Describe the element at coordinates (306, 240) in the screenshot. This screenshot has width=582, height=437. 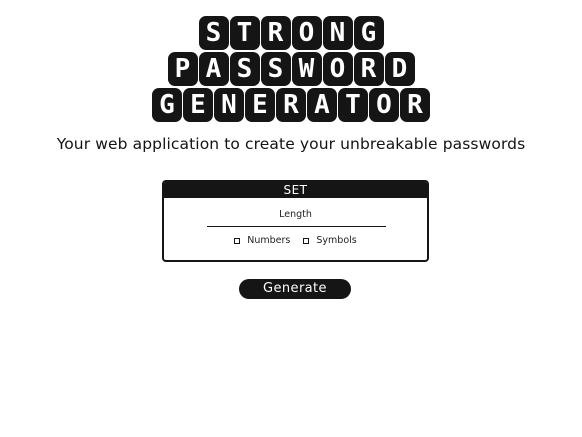
I see `symbols-checkbox` at that location.